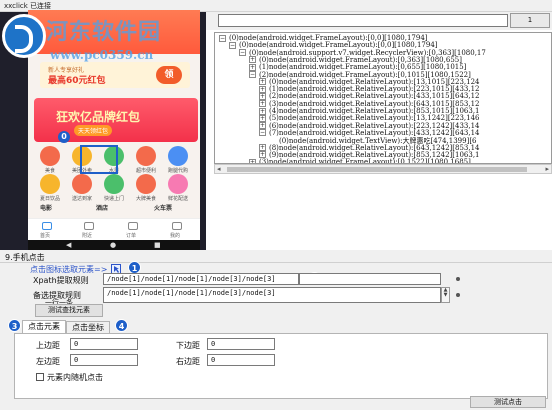  What do you see at coordinates (445, 295) in the screenshot?
I see `backup-rule-scroll: ▲ ▼` at bounding box center [445, 295].